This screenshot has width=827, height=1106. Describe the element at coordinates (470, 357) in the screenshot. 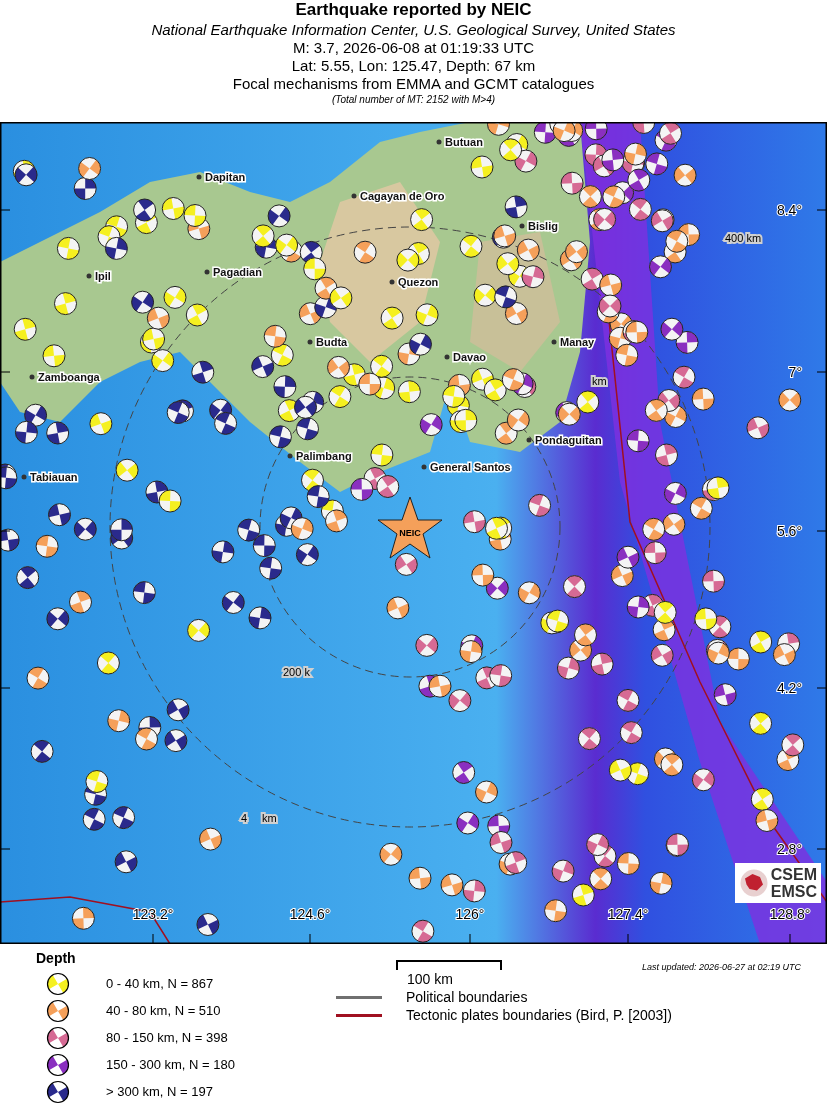

I see `city-label: Davao` at that location.